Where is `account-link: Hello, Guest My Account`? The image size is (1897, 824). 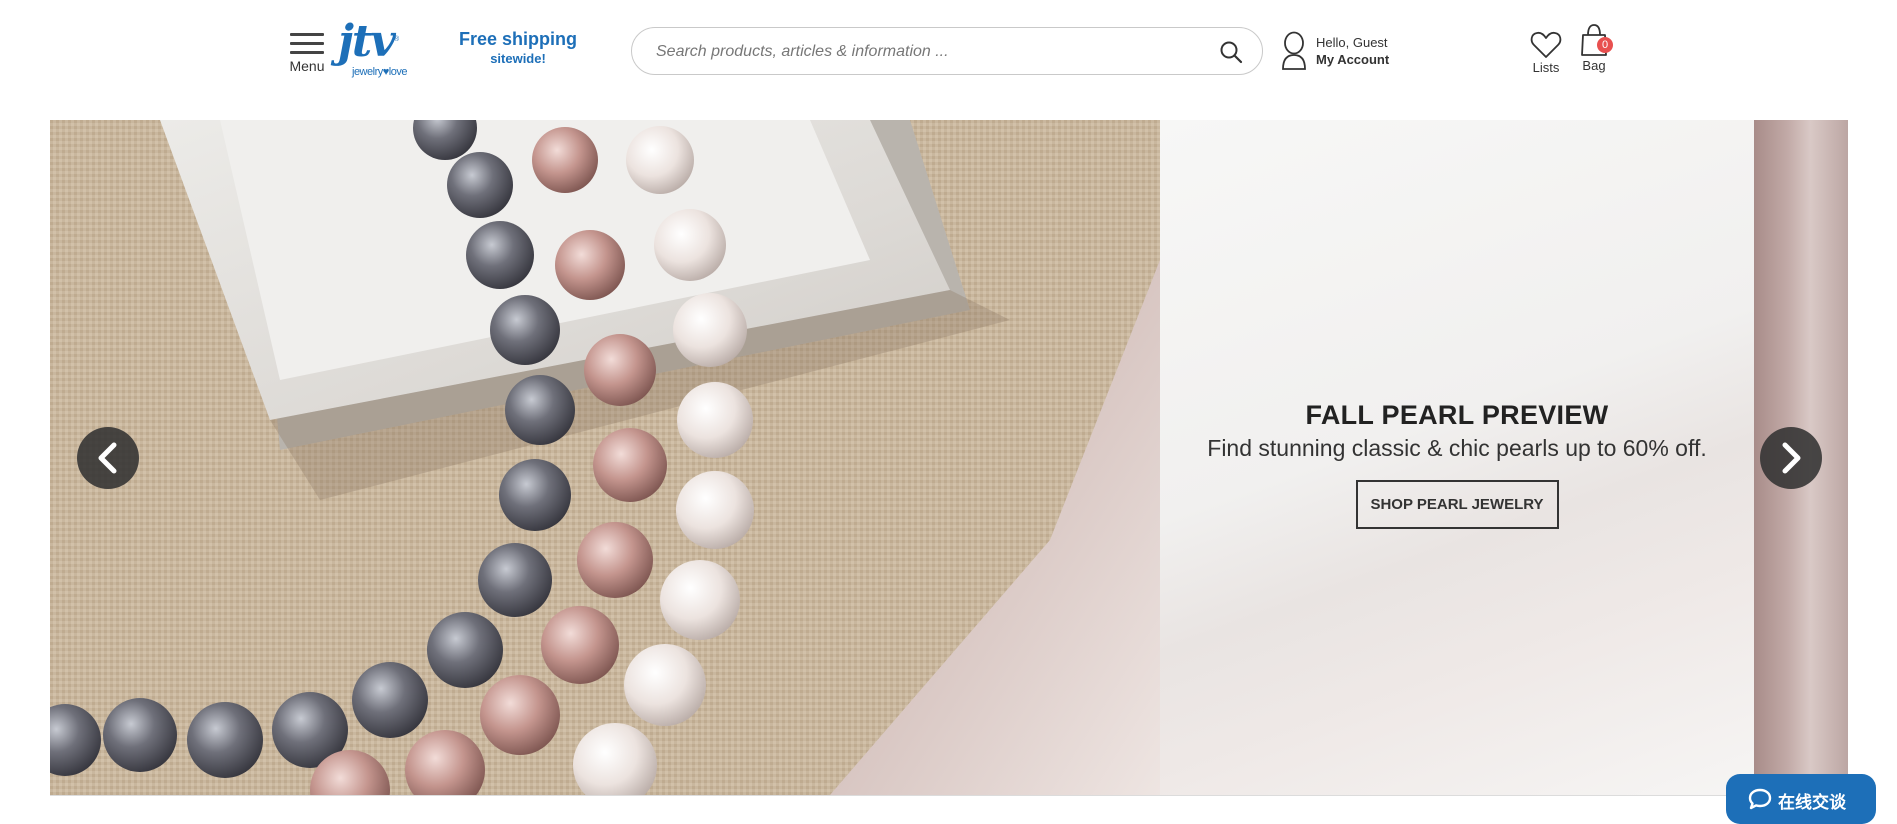
account-link: Hello, Guest My Account is located at coordinates (1345, 52).